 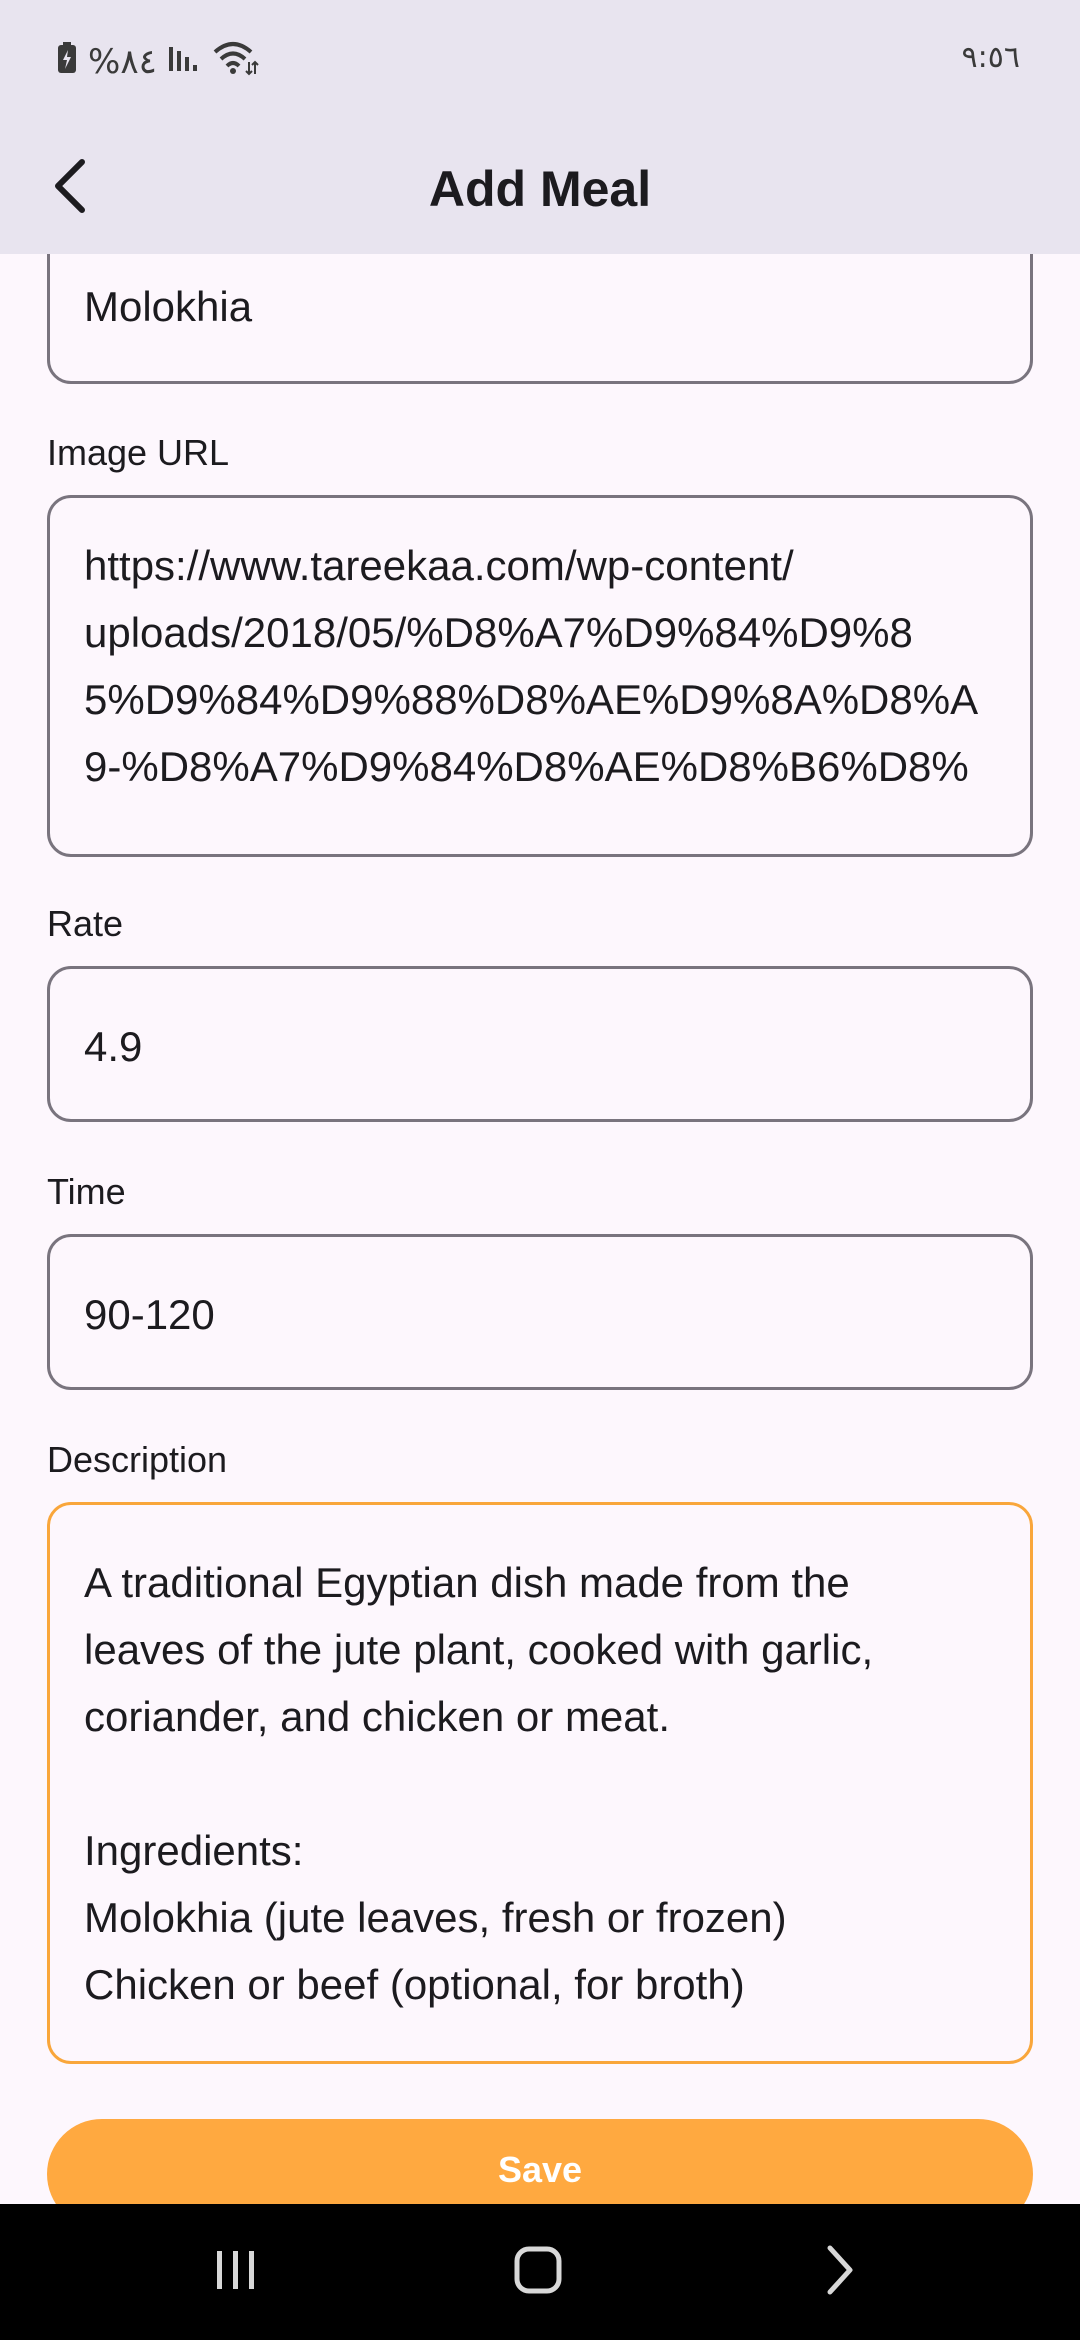 I want to click on save-button: Save, so click(x=540, y=2161).